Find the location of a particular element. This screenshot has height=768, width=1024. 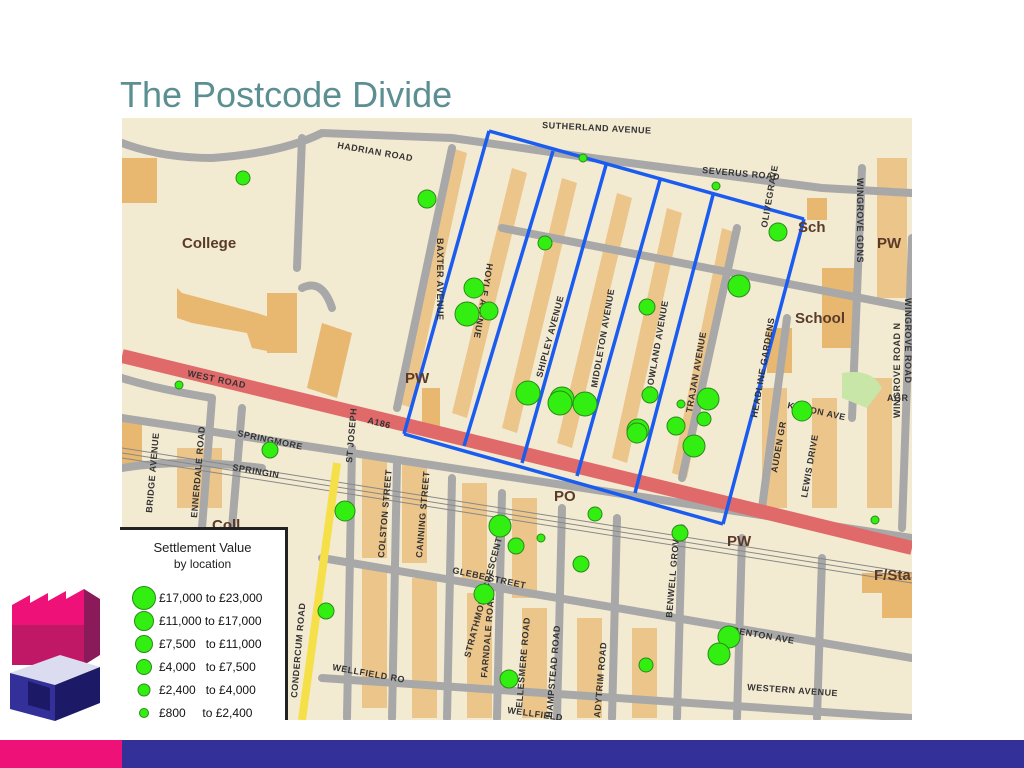

legend-label: £17,000 to £23,000 is located at coordinates (211, 598).